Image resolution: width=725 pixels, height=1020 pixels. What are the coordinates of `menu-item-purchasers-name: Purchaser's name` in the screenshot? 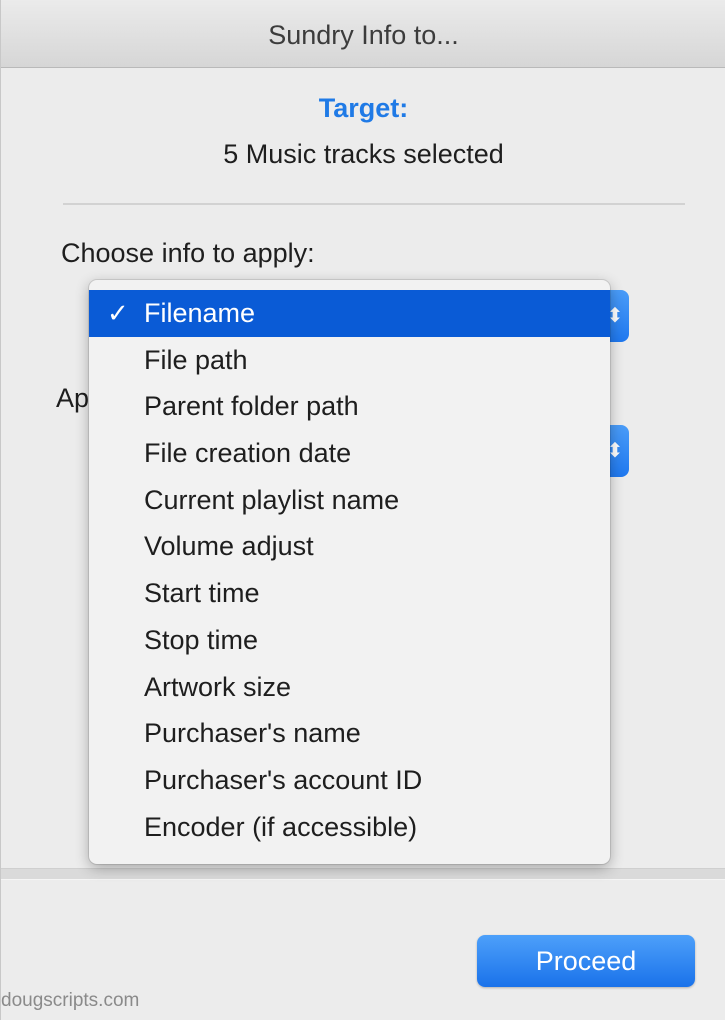 It's located at (349, 733).